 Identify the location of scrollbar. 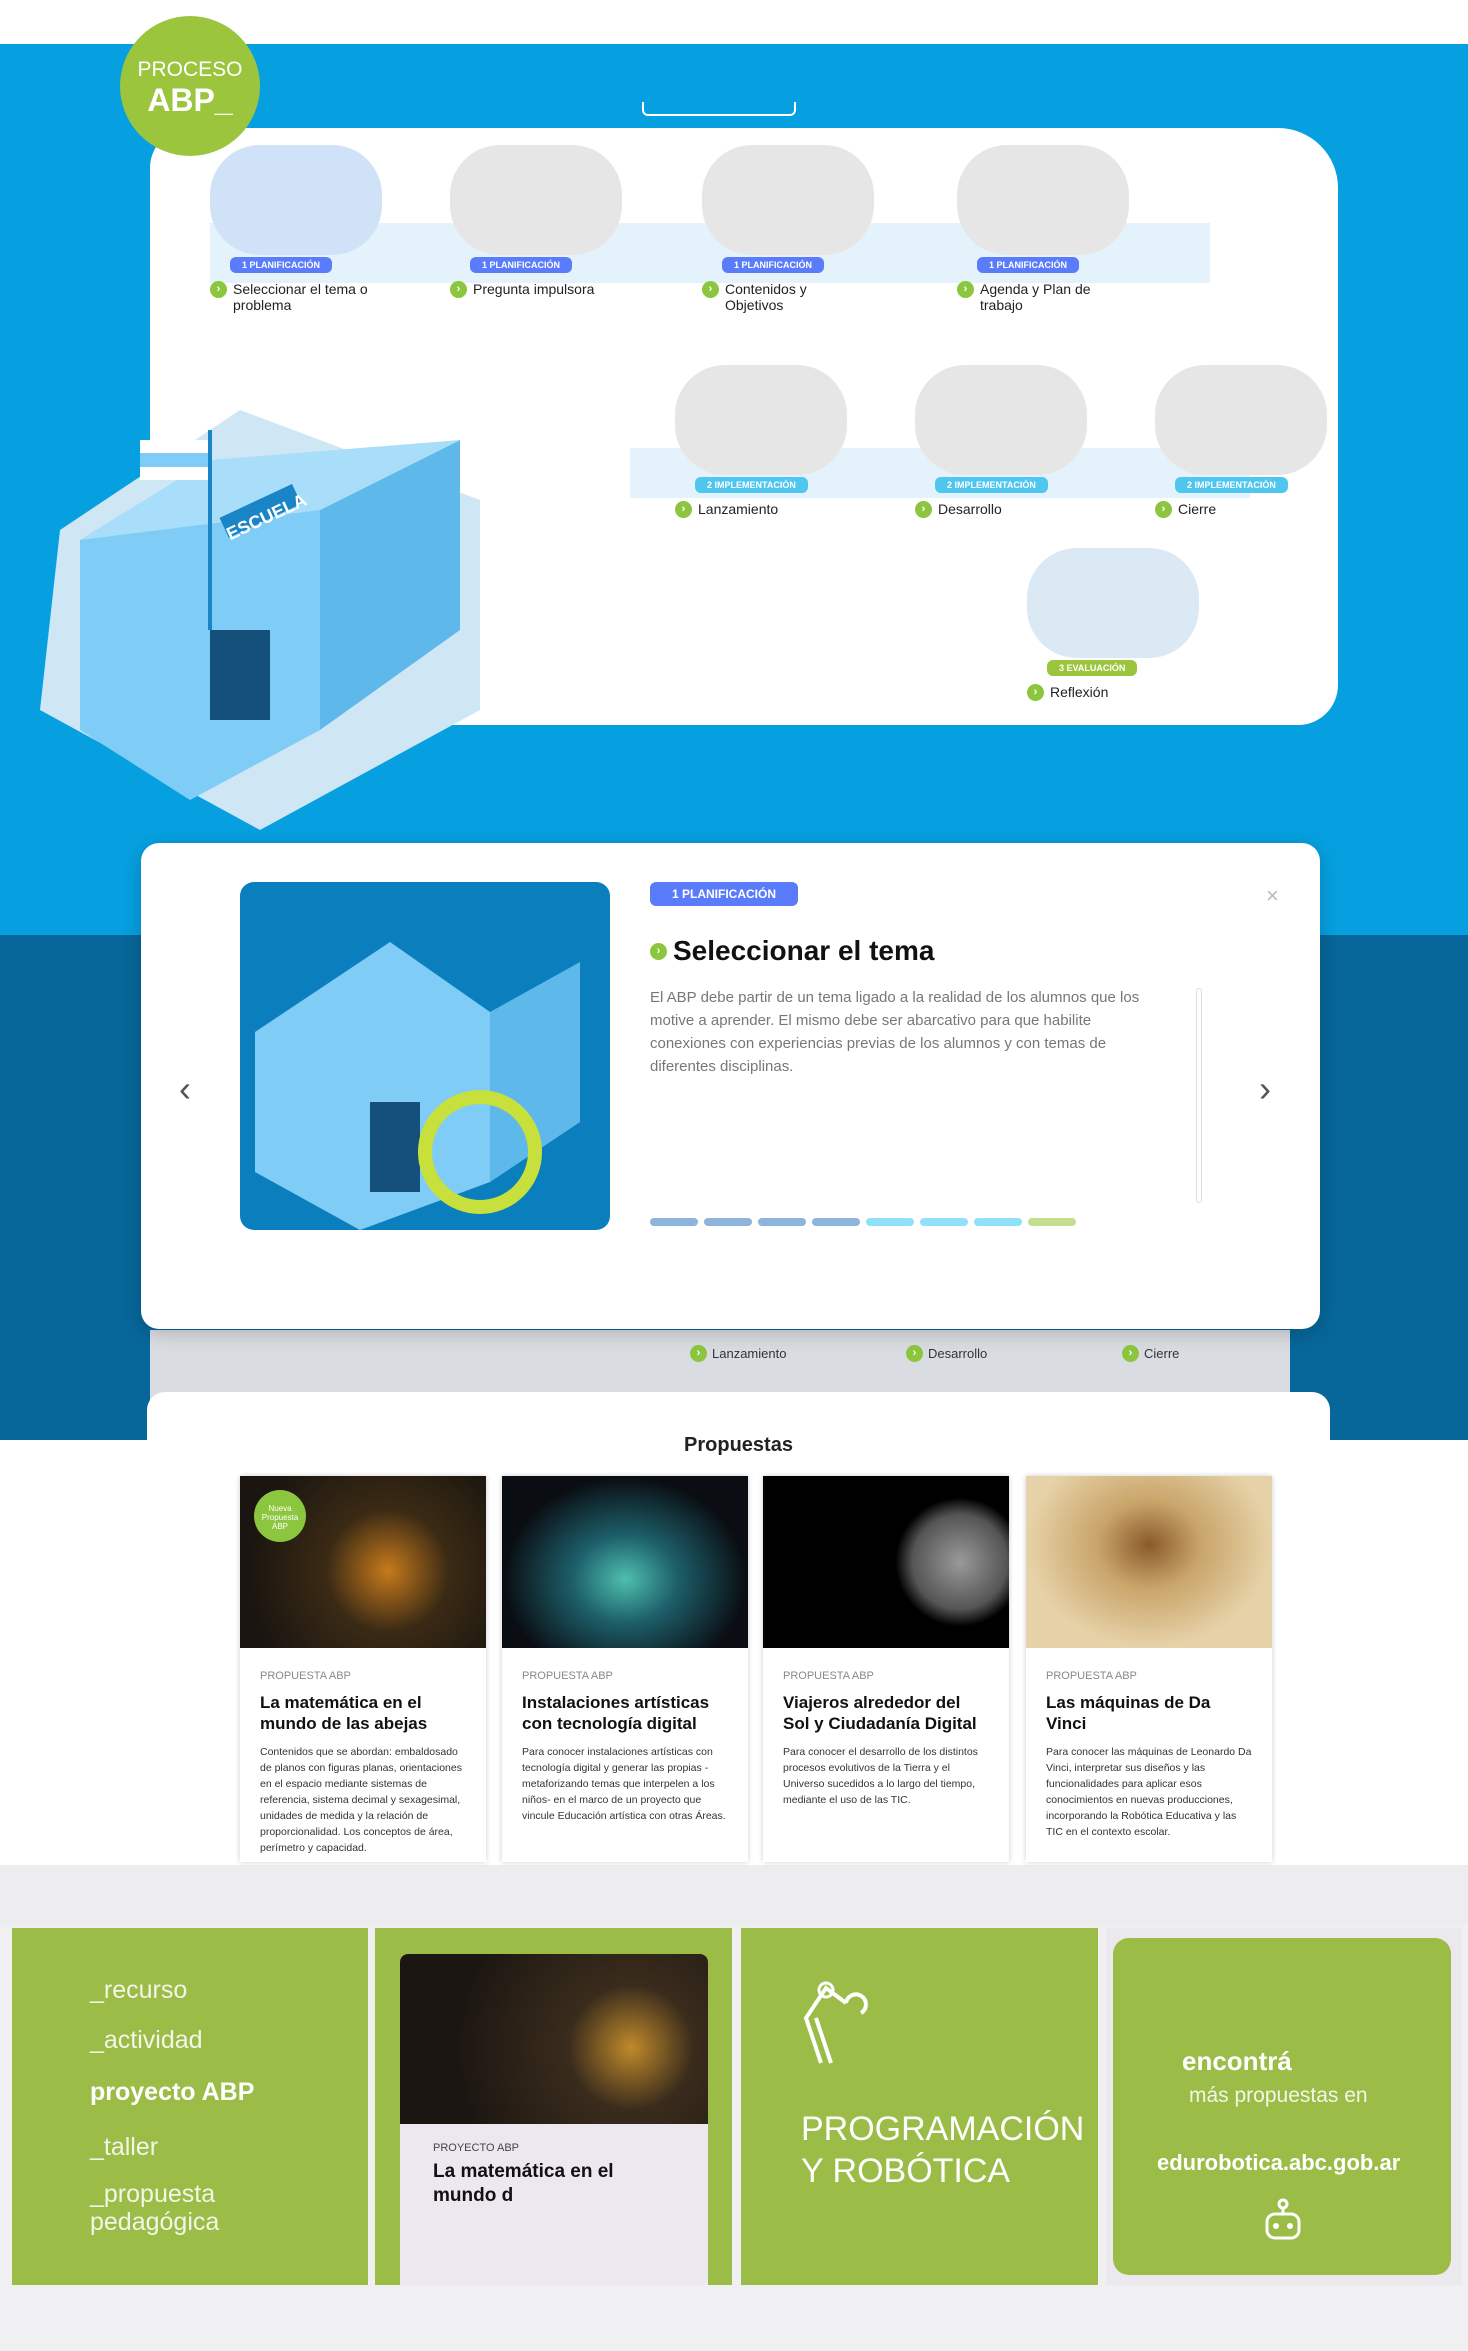
(1199, 1095).